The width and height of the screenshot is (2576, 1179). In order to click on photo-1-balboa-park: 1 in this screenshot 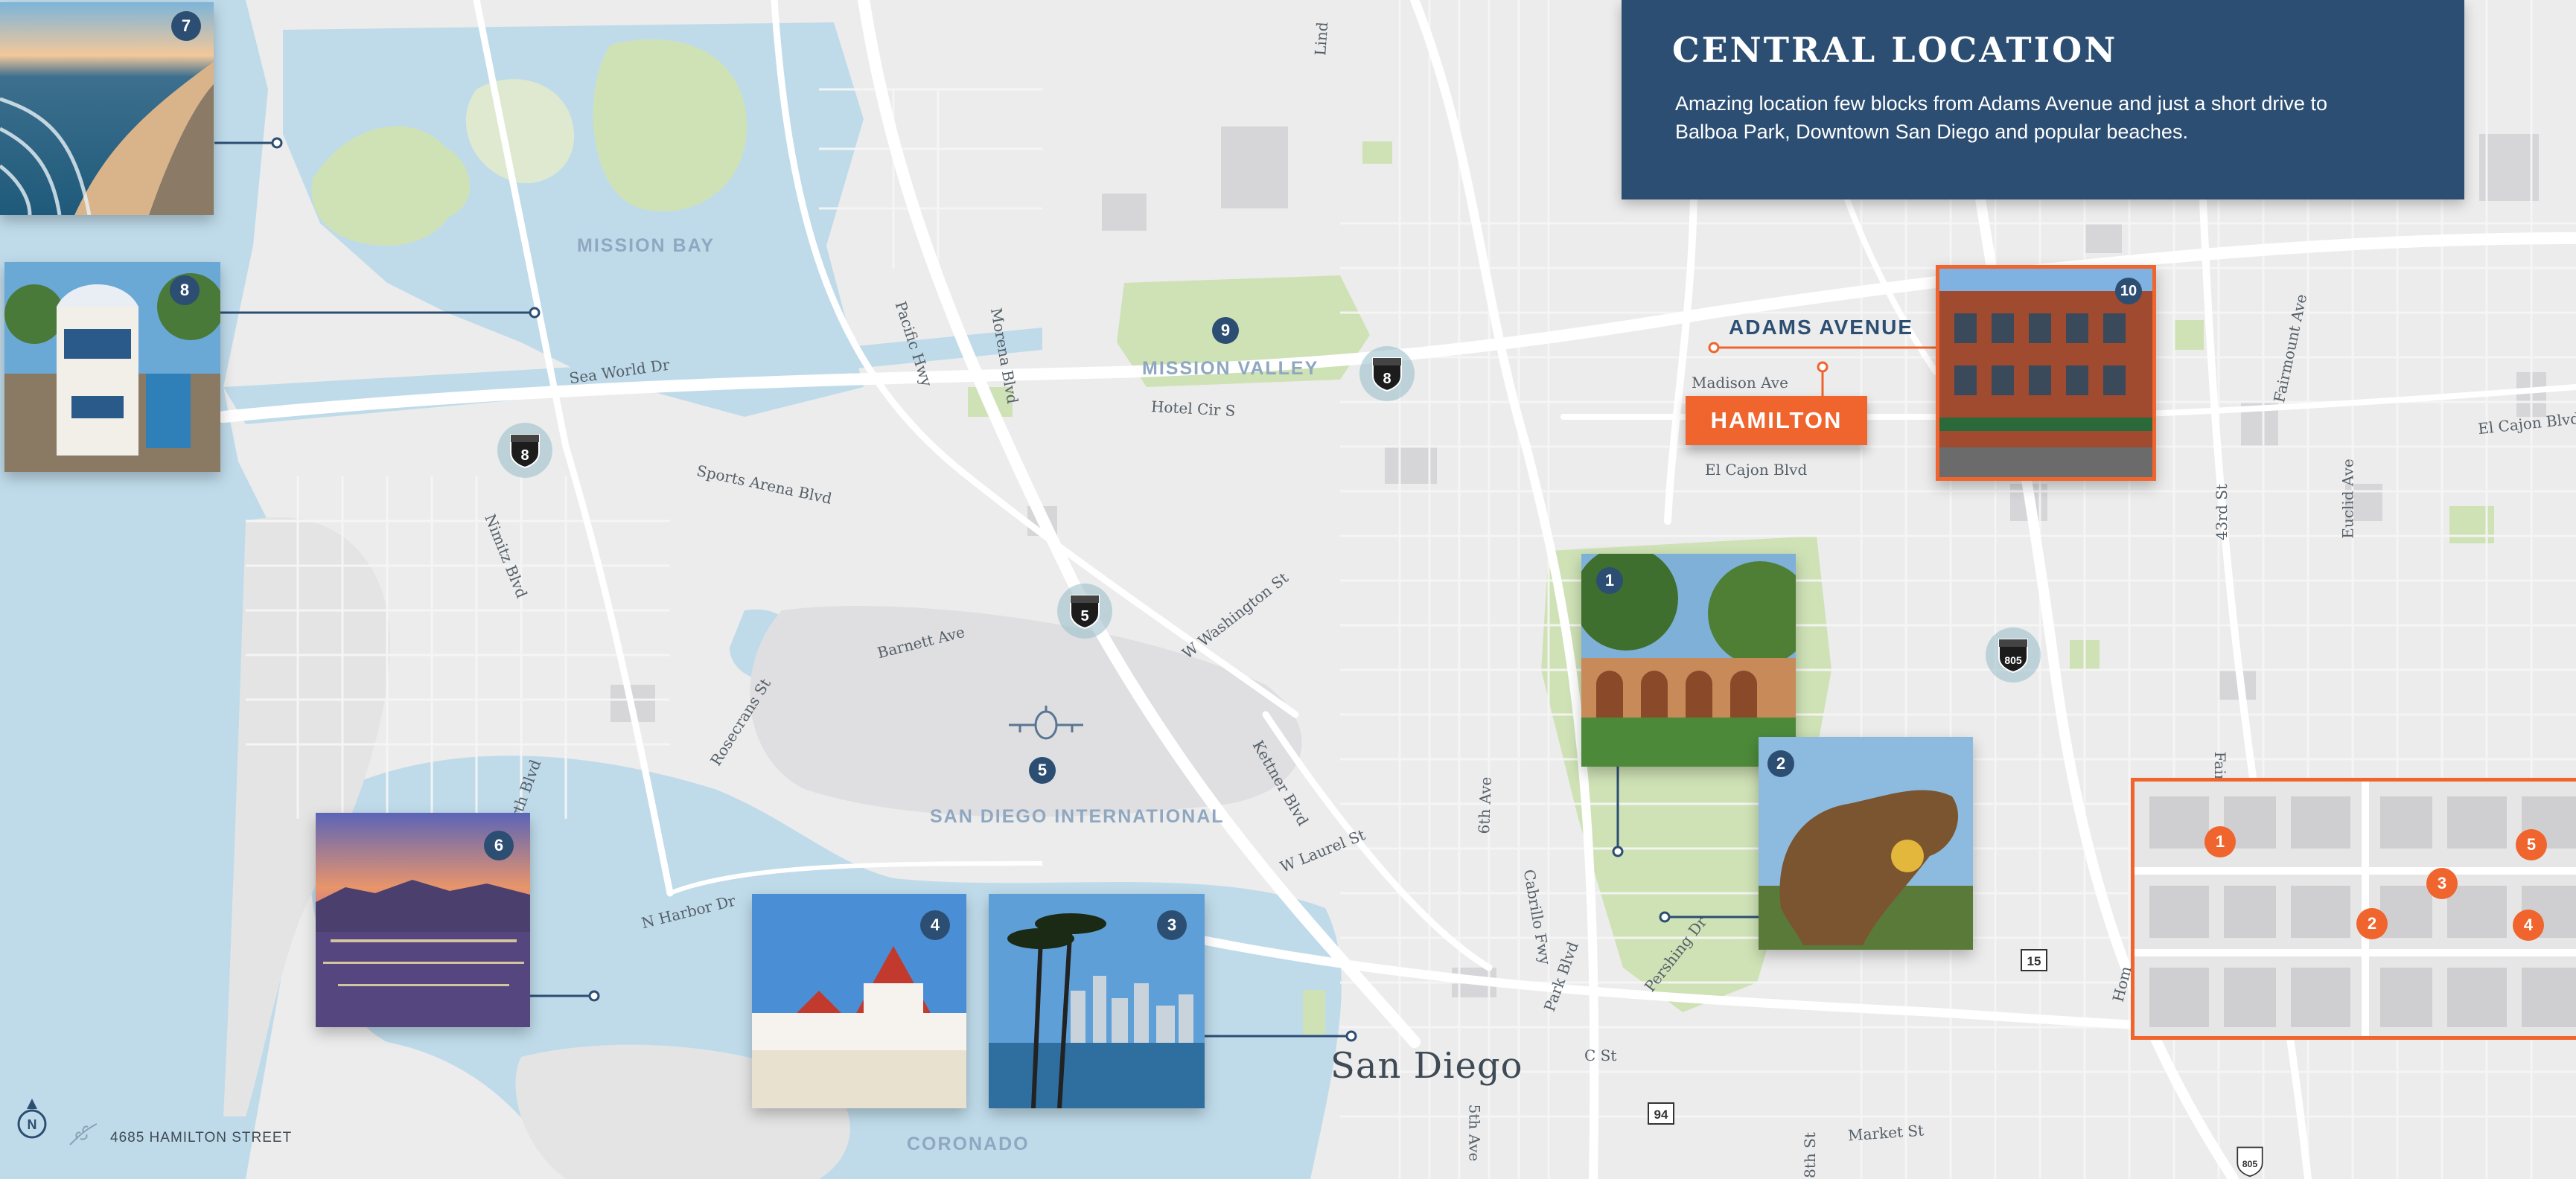, I will do `click(1689, 660)`.